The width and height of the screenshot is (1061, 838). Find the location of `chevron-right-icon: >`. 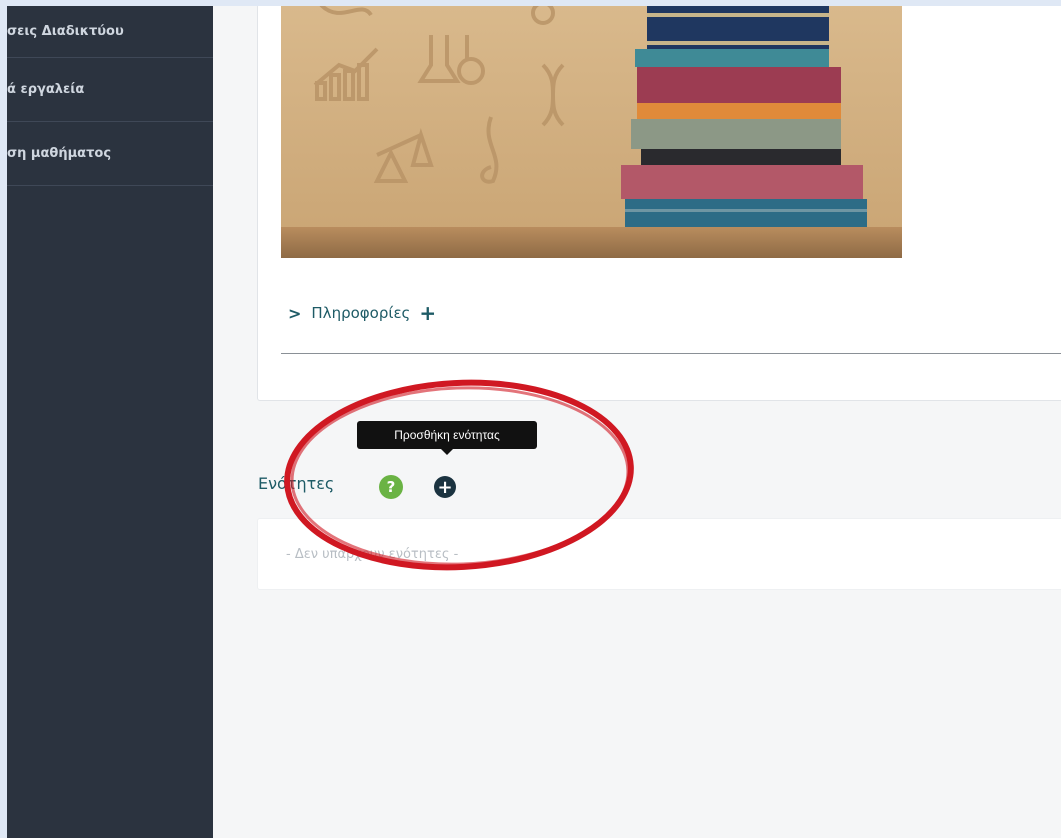

chevron-right-icon: > is located at coordinates (295, 313).